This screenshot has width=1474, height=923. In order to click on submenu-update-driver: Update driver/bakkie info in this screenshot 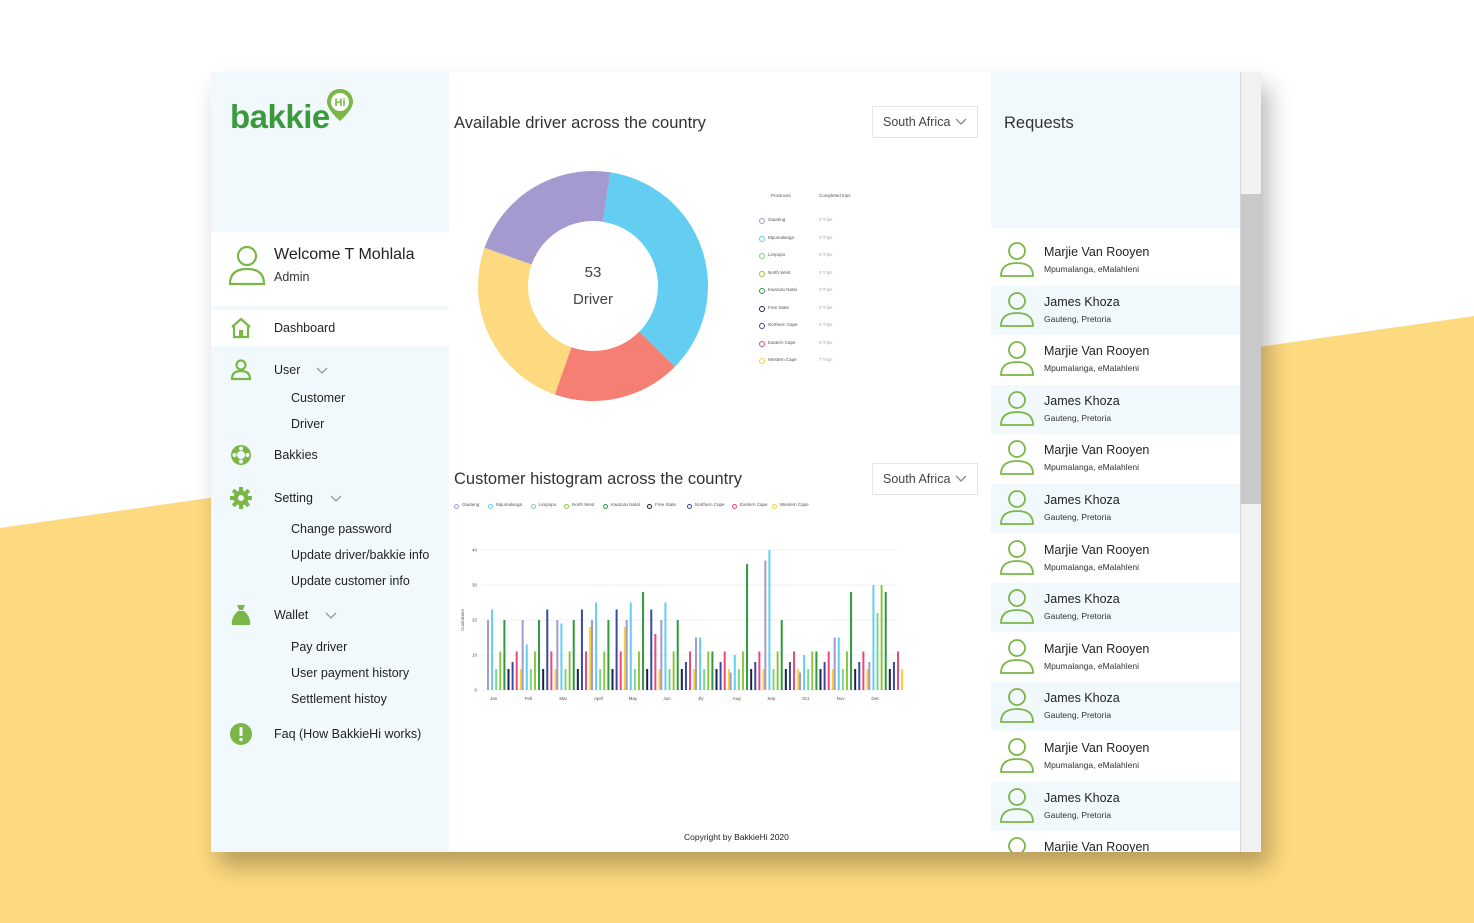, I will do `click(360, 555)`.